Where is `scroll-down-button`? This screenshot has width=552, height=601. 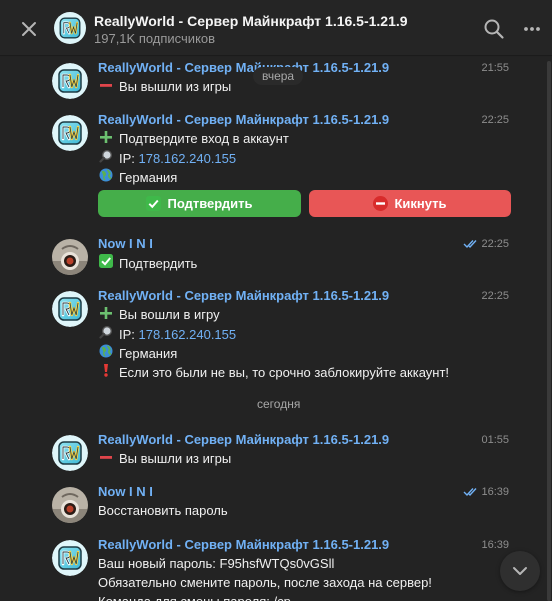
scroll-down-button is located at coordinates (520, 571).